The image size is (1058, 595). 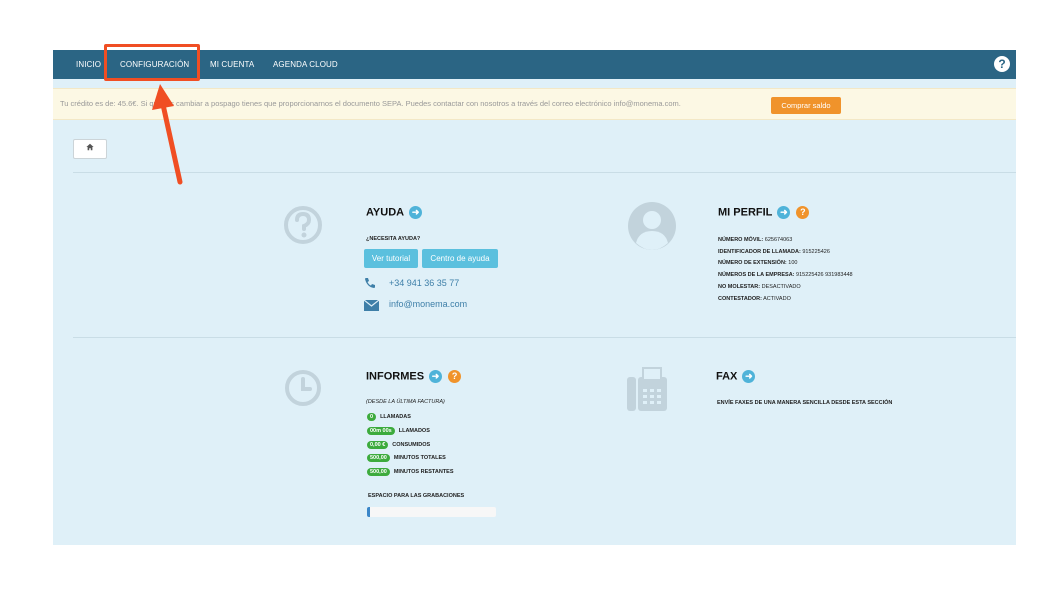 I want to click on ayuda-title: AYUDA ➜, so click(x=394, y=212).